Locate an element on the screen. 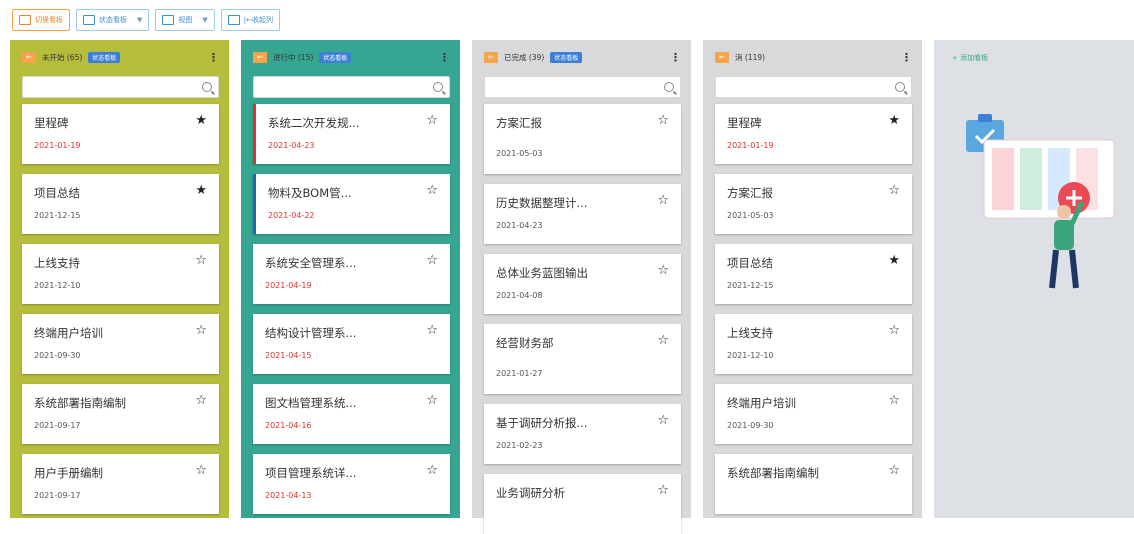 This screenshot has height=534, width=1134. card-date: 2021-04-19 is located at coordinates (288, 285).